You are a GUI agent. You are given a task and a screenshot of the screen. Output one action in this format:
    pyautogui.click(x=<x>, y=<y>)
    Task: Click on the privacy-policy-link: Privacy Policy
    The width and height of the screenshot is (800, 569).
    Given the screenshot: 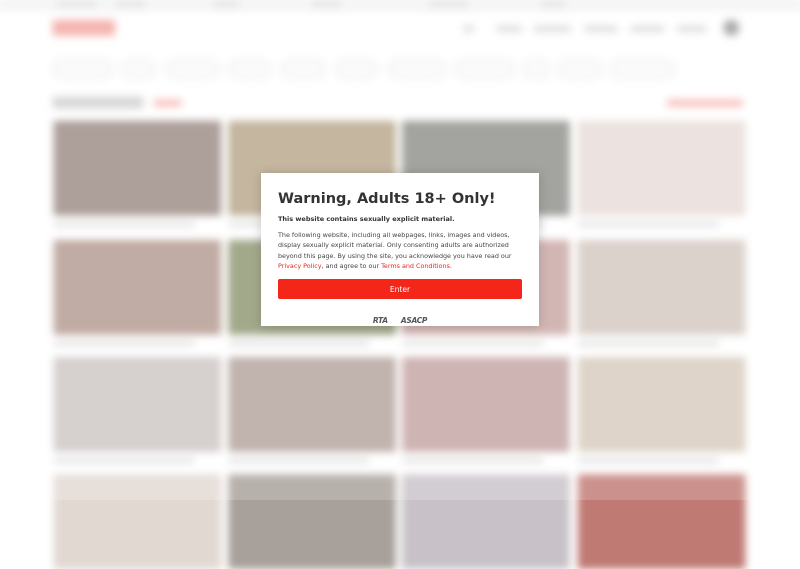 What is the action you would take?
    pyautogui.click(x=300, y=266)
    